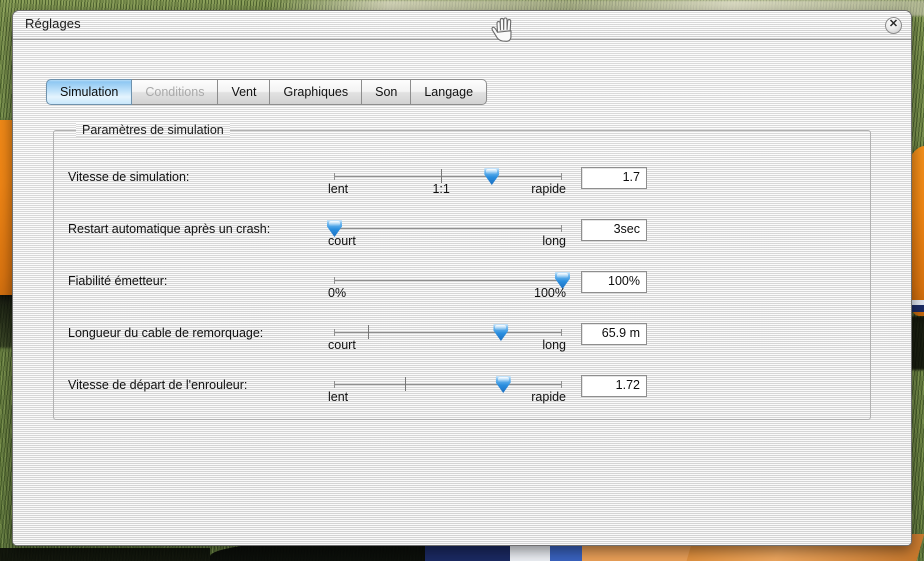  I want to click on simulation-parameters-title: Paramètres de simulation, so click(153, 130).